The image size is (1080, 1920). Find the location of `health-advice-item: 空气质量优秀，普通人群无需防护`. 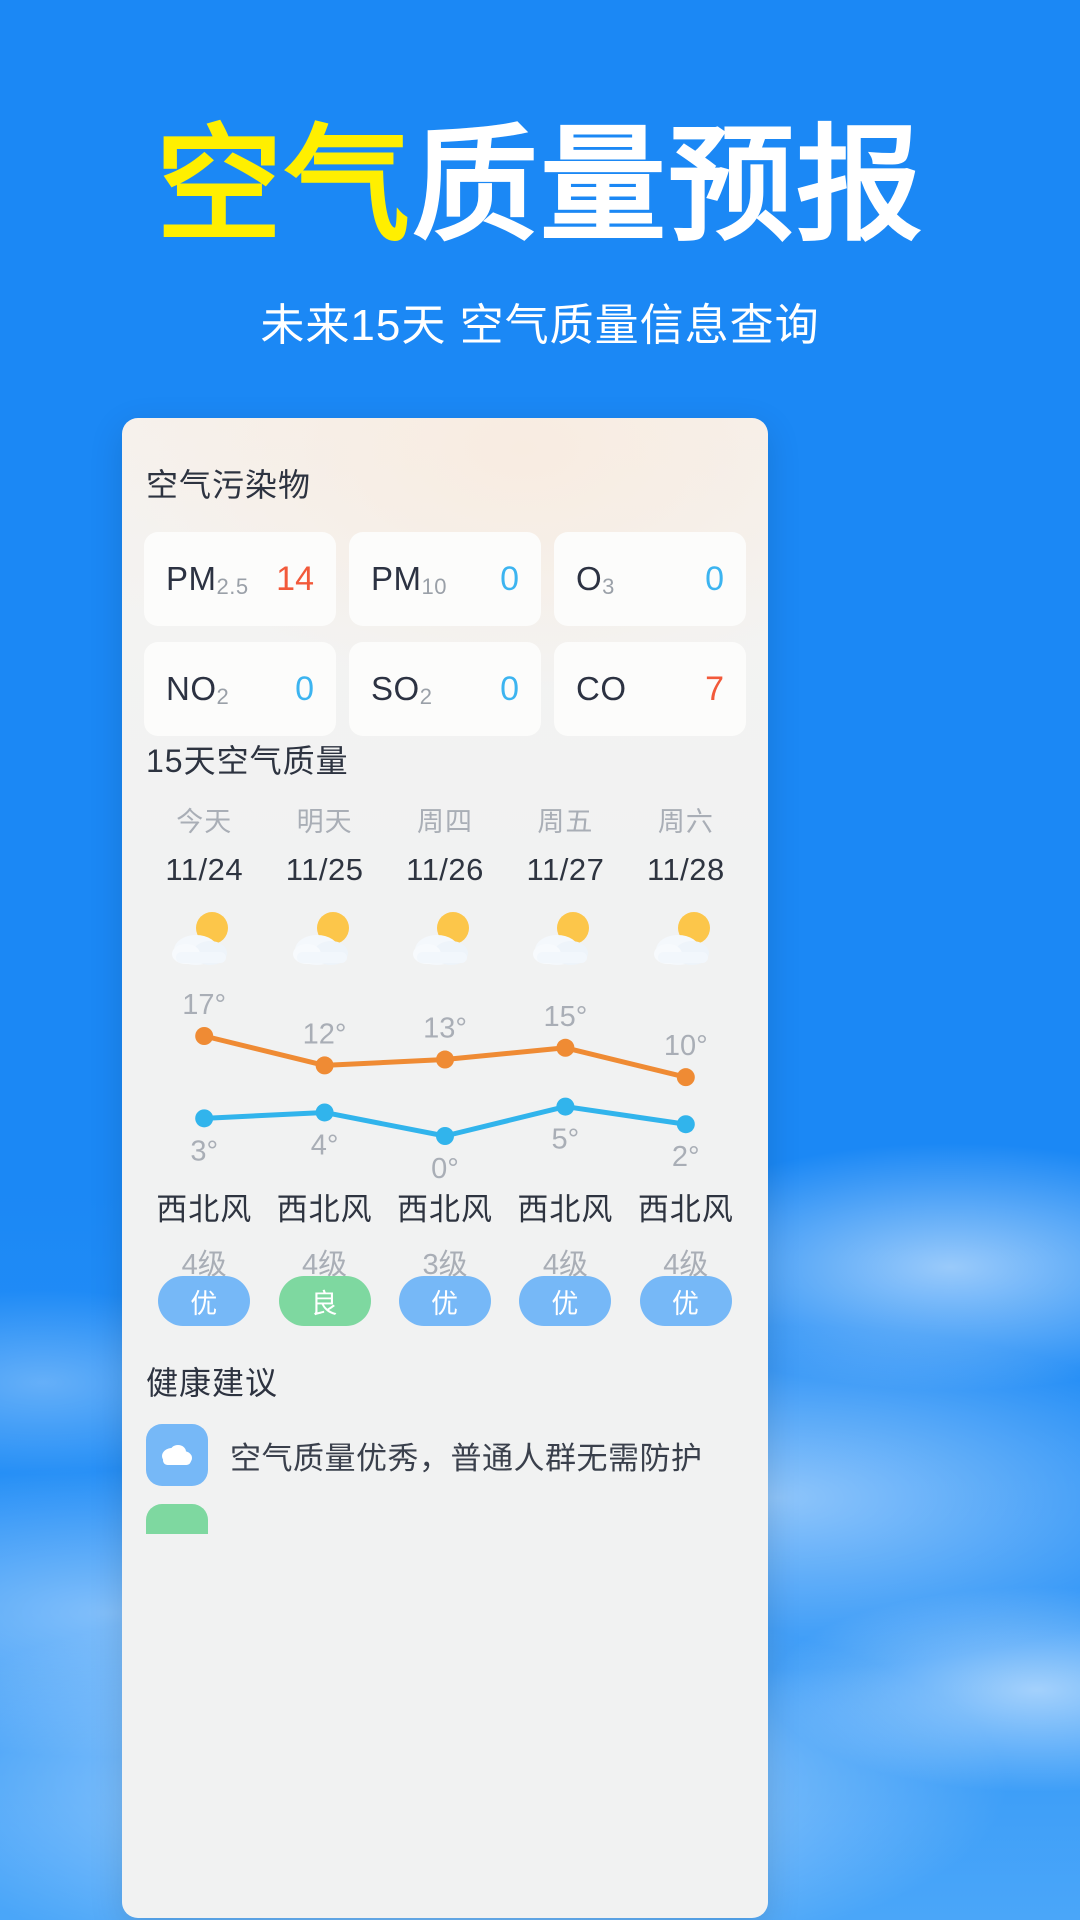

health-advice-item: 空气质量优秀，普通人群无需防护 is located at coordinates (446, 1455).